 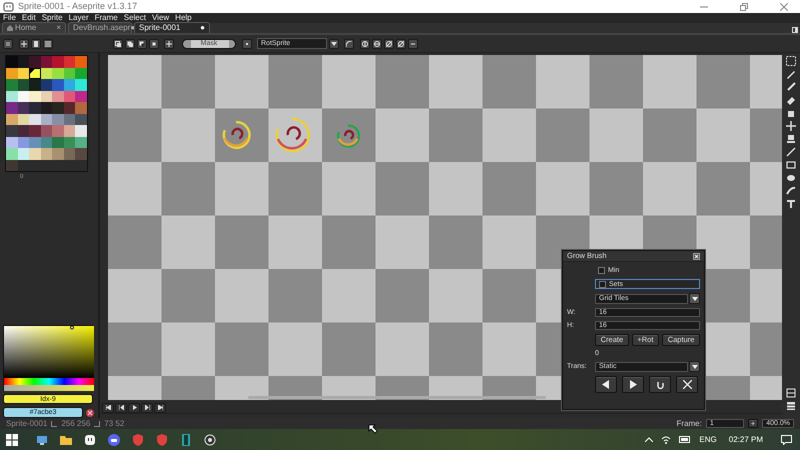 What do you see at coordinates (795, 30) in the screenshot?
I see `panel-icon` at bounding box center [795, 30].